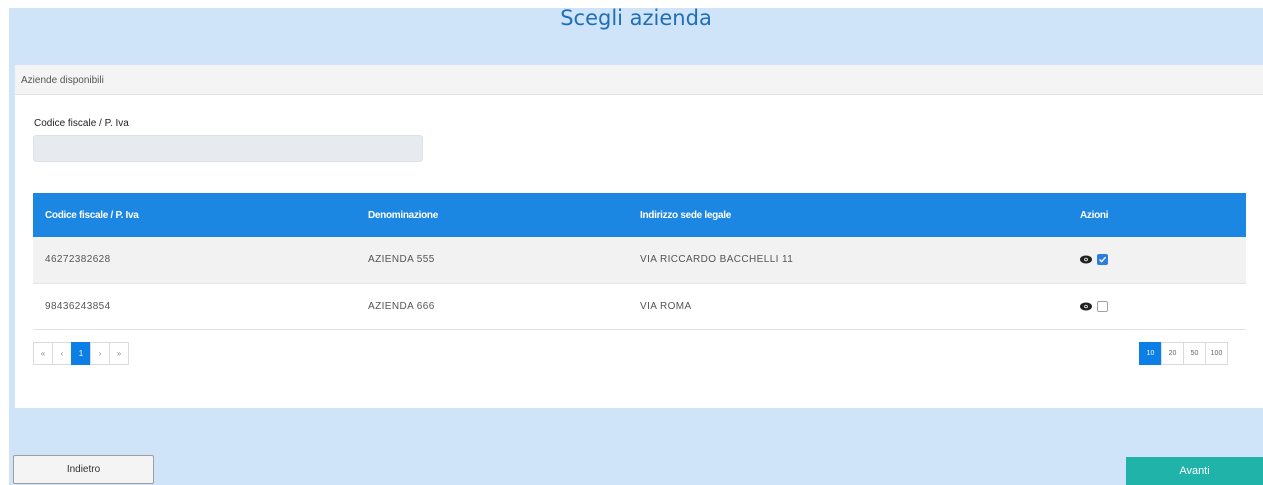  What do you see at coordinates (1172, 353) in the screenshot?
I see `page-size-20: 20` at bounding box center [1172, 353].